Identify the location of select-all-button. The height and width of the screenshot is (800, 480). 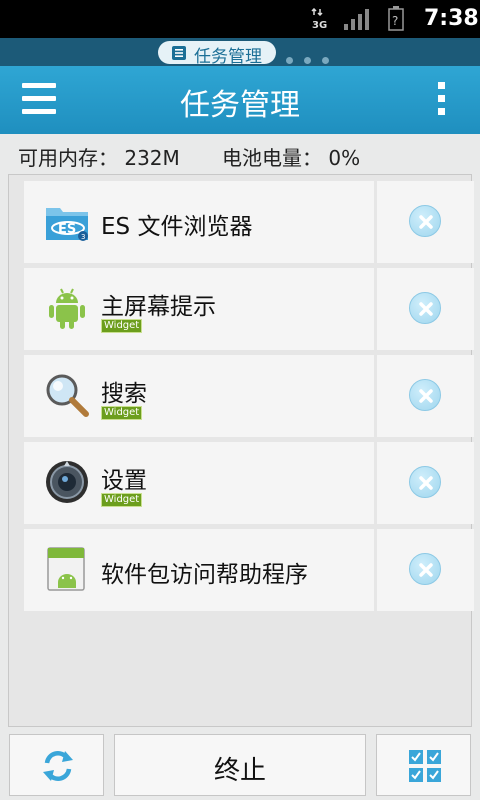
(423, 765).